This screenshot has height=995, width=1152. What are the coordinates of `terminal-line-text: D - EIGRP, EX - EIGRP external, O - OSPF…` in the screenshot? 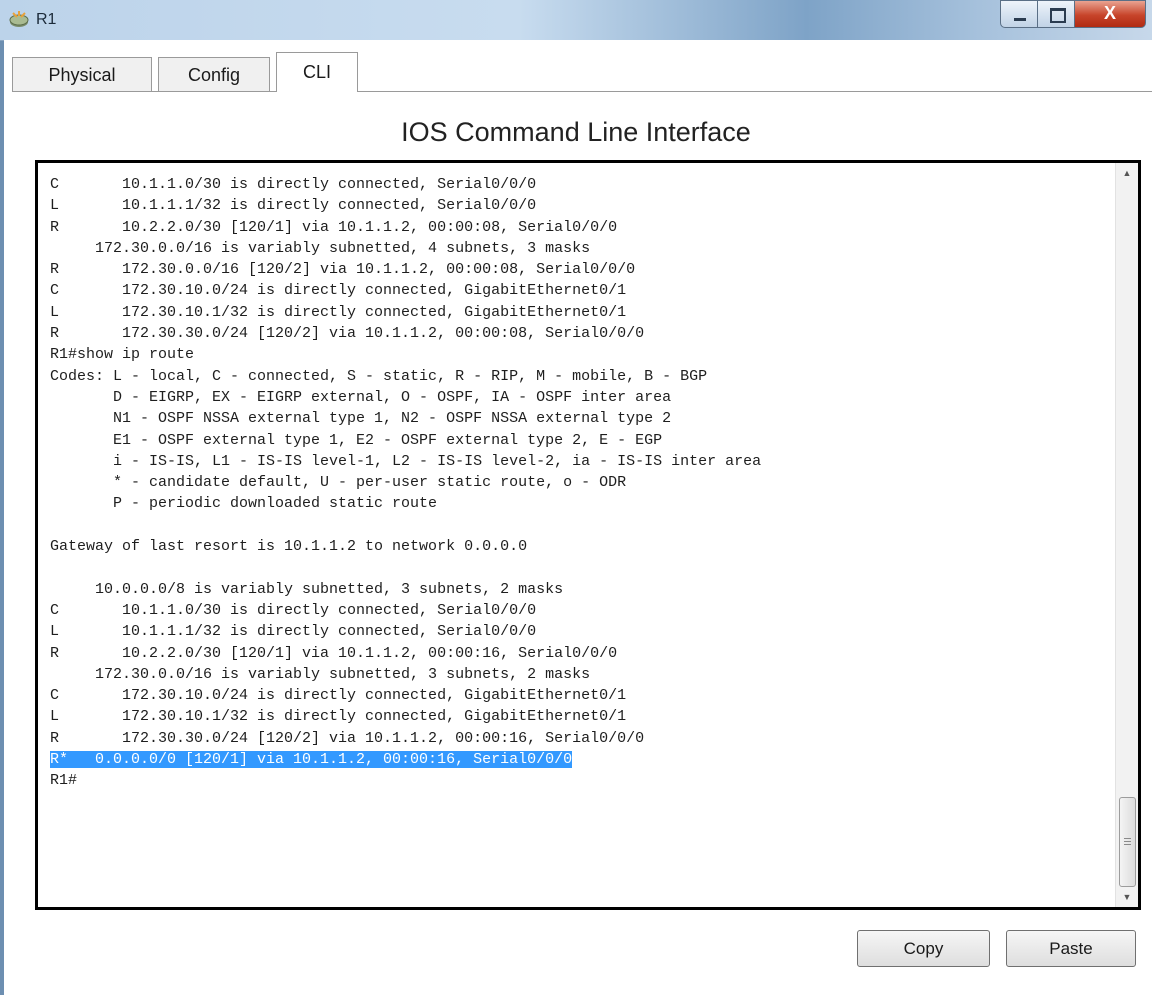 It's located at (361, 397).